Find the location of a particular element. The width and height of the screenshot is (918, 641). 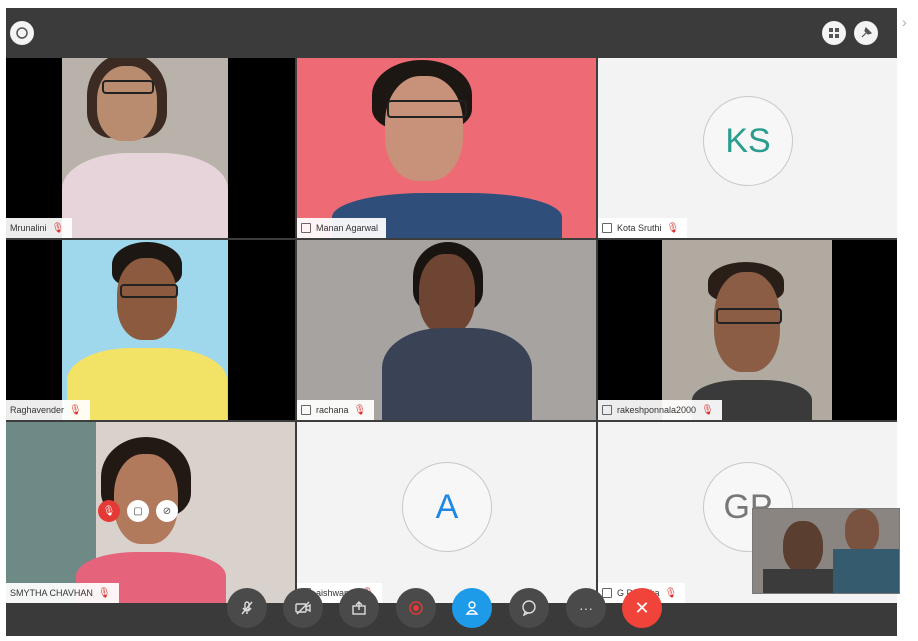

pin-button is located at coordinates (866, 33).